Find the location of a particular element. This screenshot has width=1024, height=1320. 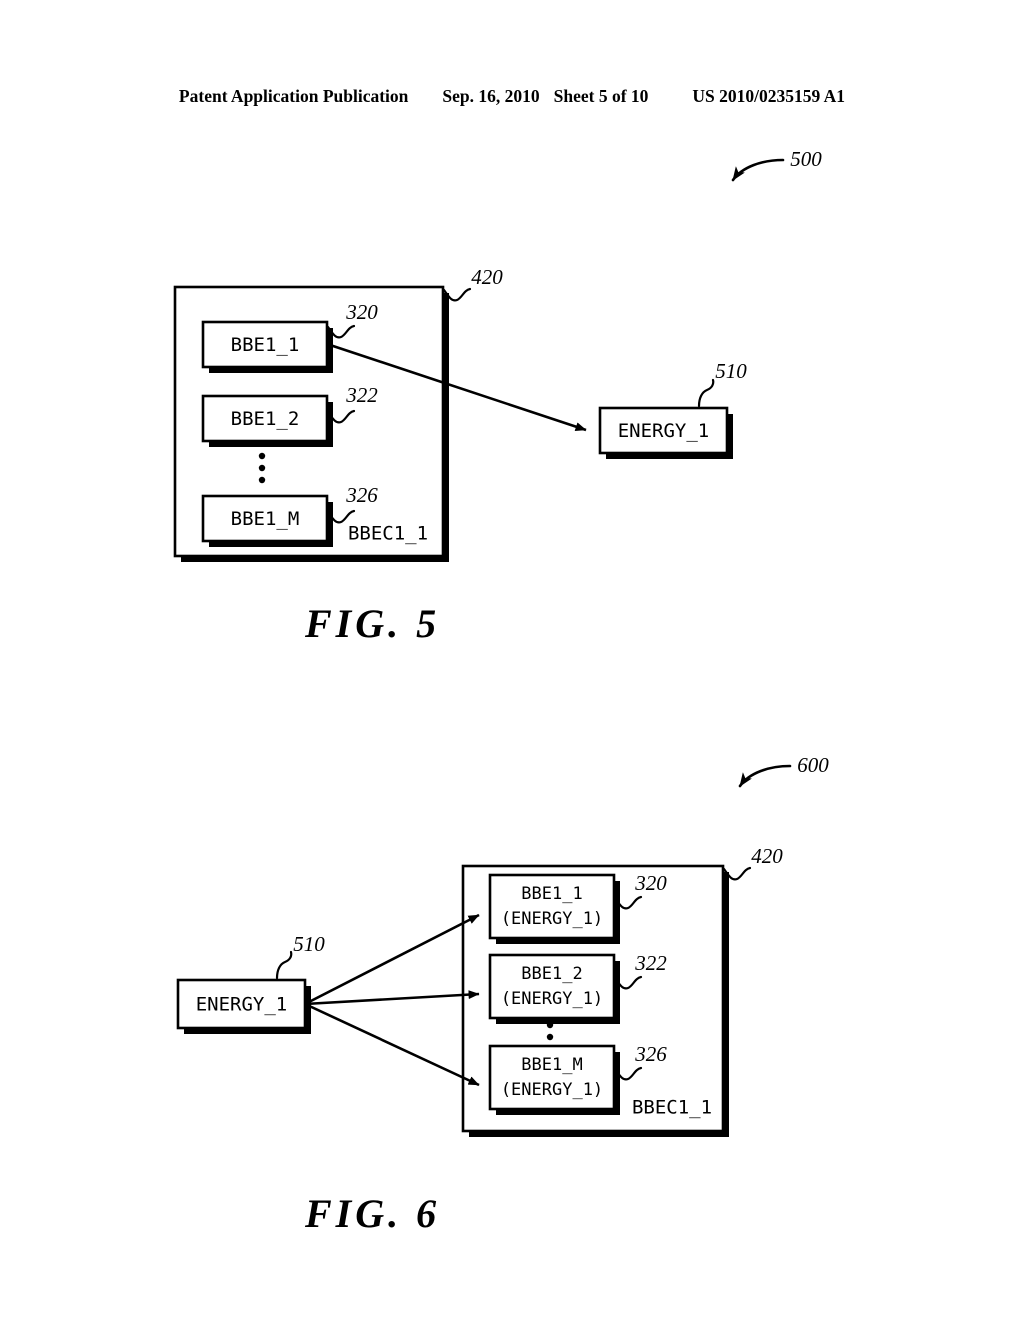

block-sublabel-bbe1-1: (ENERGY_1) is located at coordinates (552, 919).